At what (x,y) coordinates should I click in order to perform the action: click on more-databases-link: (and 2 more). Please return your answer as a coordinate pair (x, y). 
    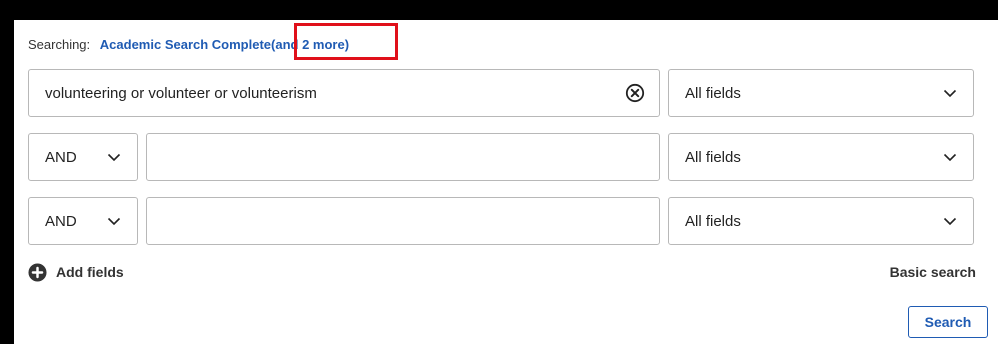
    Looking at the image, I should click on (310, 44).